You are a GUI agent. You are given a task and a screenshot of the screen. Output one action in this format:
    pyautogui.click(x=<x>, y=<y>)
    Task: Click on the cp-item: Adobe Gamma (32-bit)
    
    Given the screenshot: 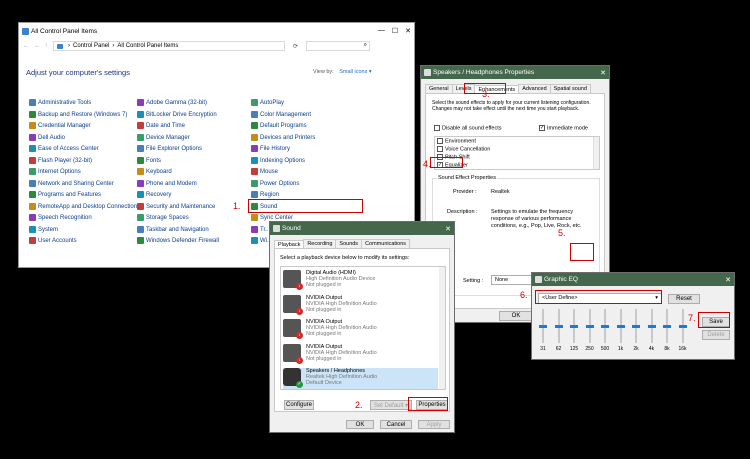 What is the action you would take?
    pyautogui.click(x=172, y=102)
    